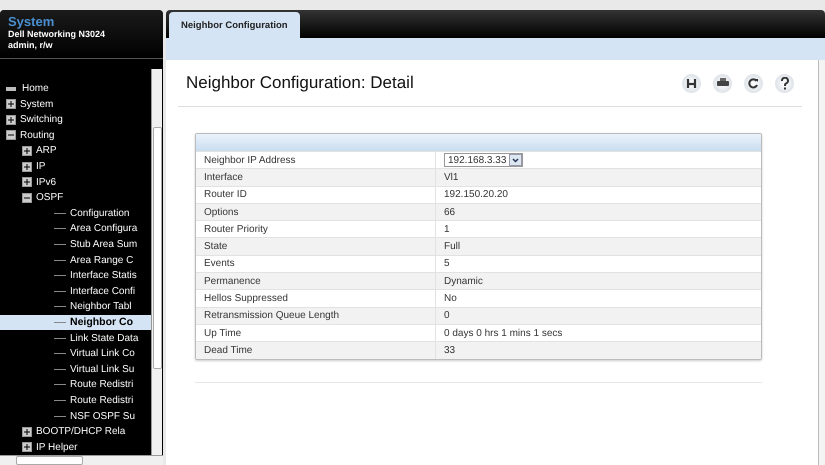  Describe the element at coordinates (463, 281) in the screenshot. I see `field-value: Dynamic` at that location.